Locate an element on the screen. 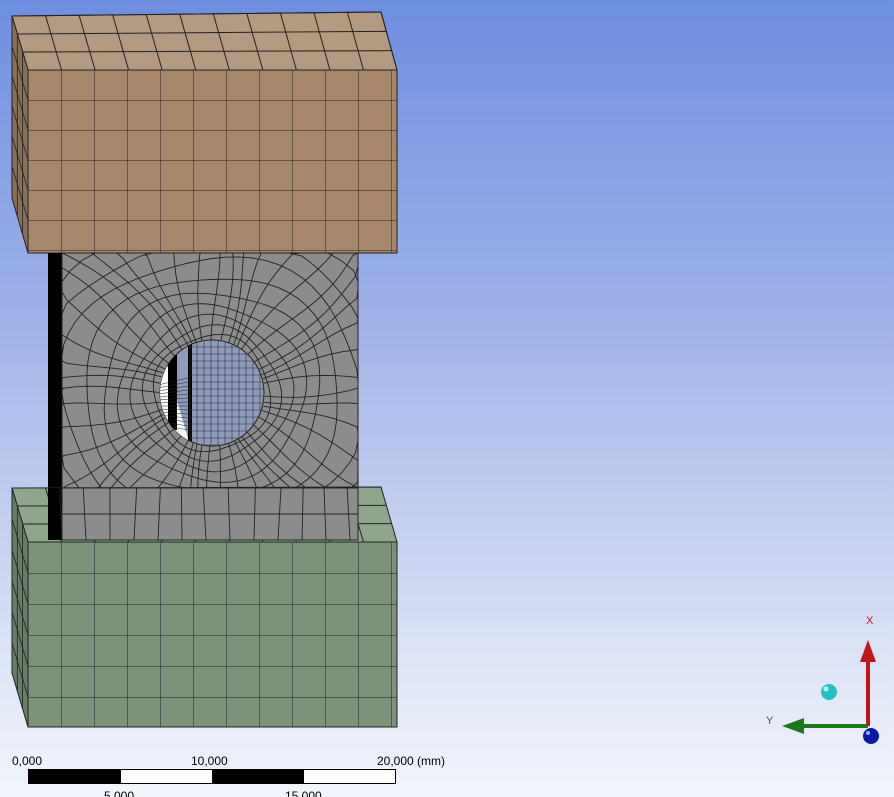 The width and height of the screenshot is (894, 797). x-axis-label: X is located at coordinates (870, 621).